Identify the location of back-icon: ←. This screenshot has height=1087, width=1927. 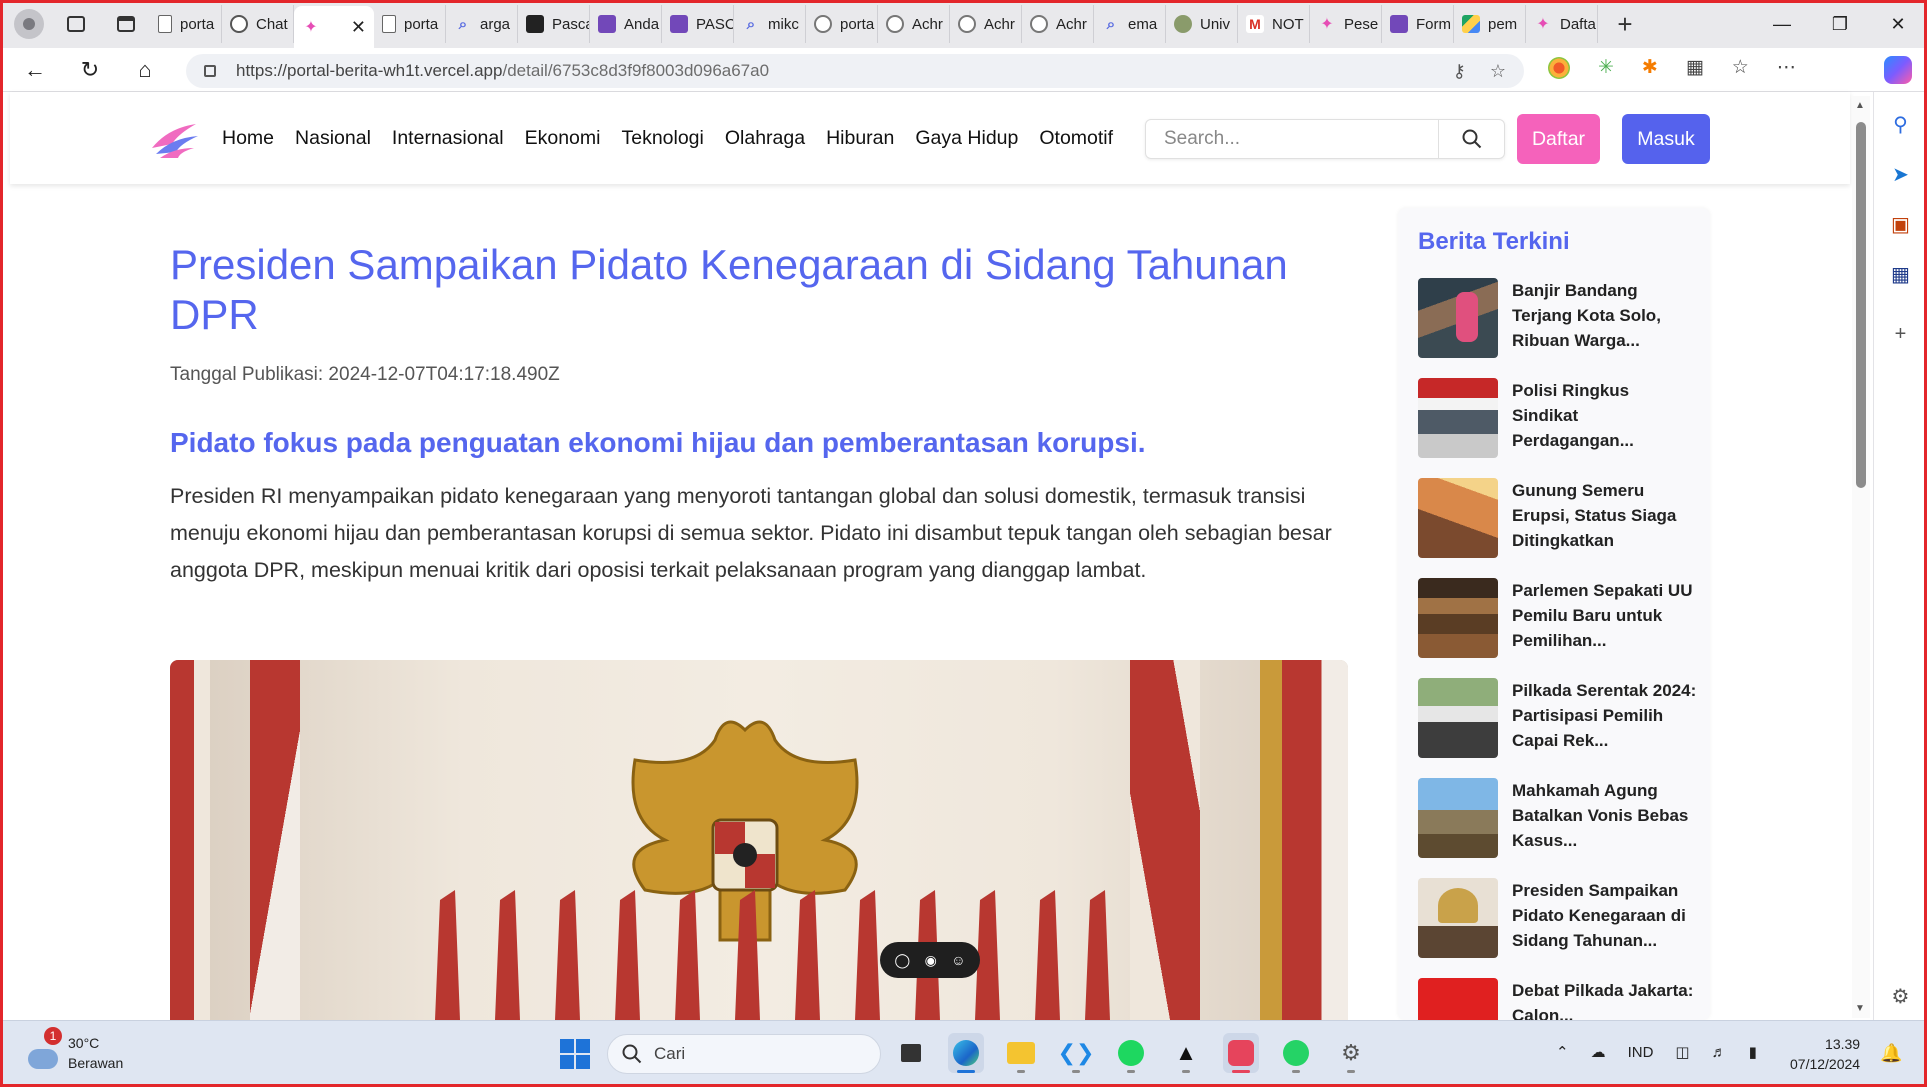
(35, 70).